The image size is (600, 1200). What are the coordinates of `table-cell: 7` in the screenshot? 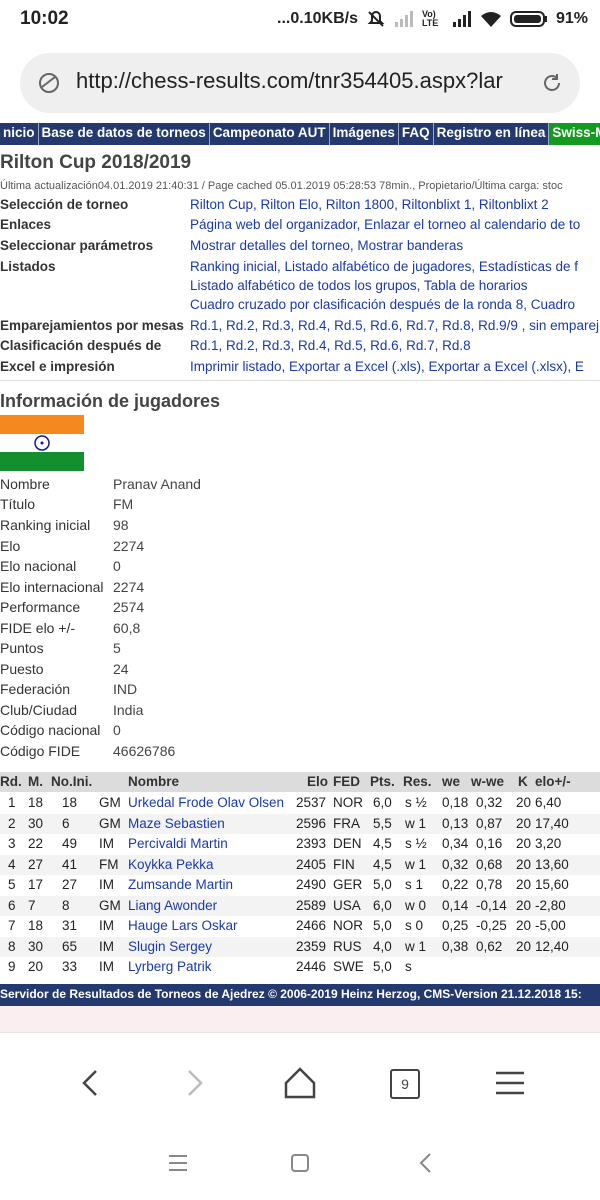 It's located at (12, 925).